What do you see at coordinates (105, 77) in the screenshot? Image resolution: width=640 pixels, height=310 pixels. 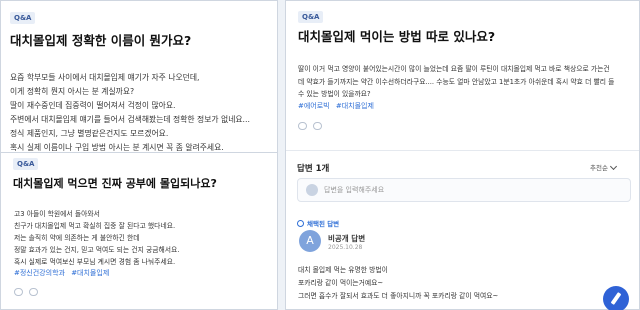 I see `question-body-line: 요즘 학부모들 사이에서 대치몰입제 얘기가 자주 나오던데,` at bounding box center [105, 77].